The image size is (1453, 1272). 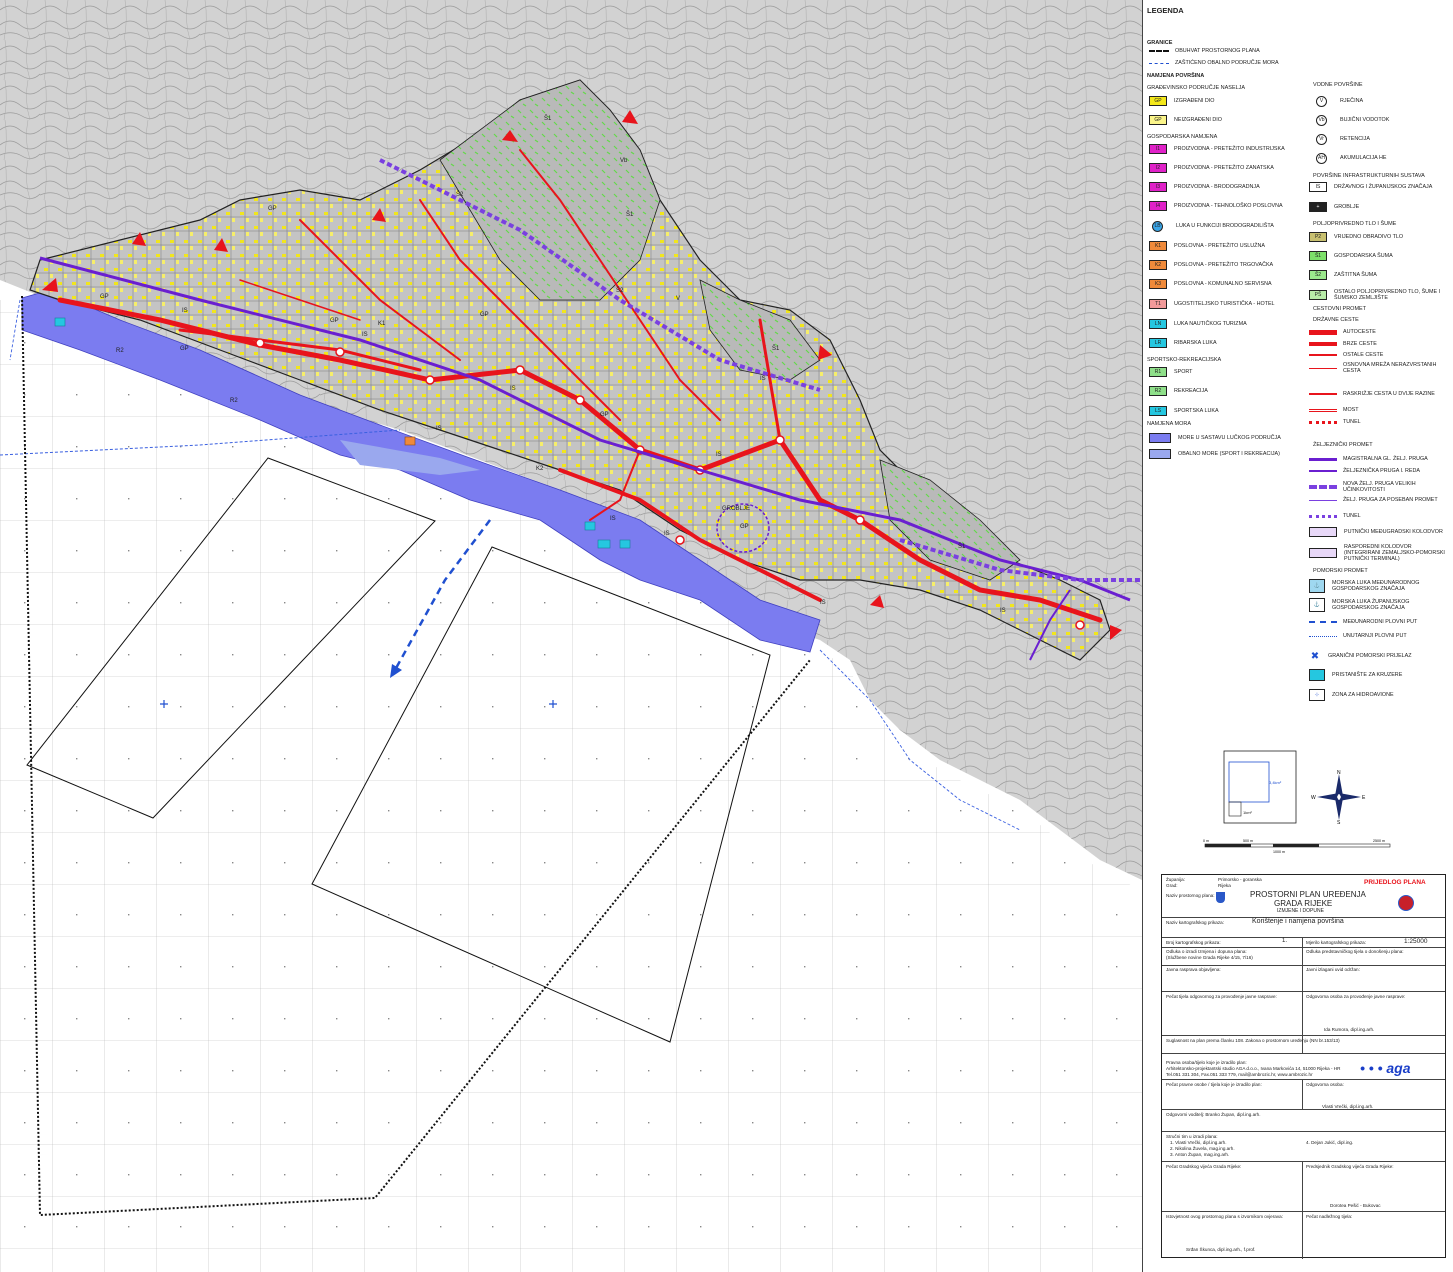 What do you see at coordinates (1211, 168) in the screenshot?
I see `legend-item: I2 PROIZVODNA - PRETEŽITO ZANATSKA` at bounding box center [1211, 168].